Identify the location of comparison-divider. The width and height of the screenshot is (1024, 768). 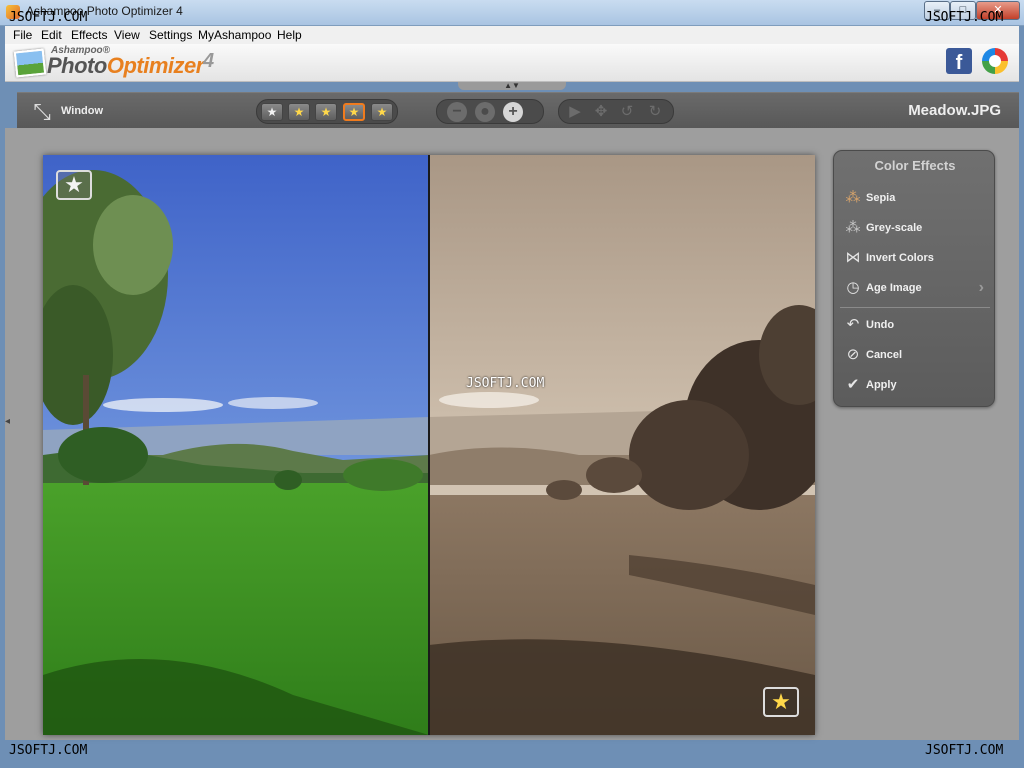
(429, 445).